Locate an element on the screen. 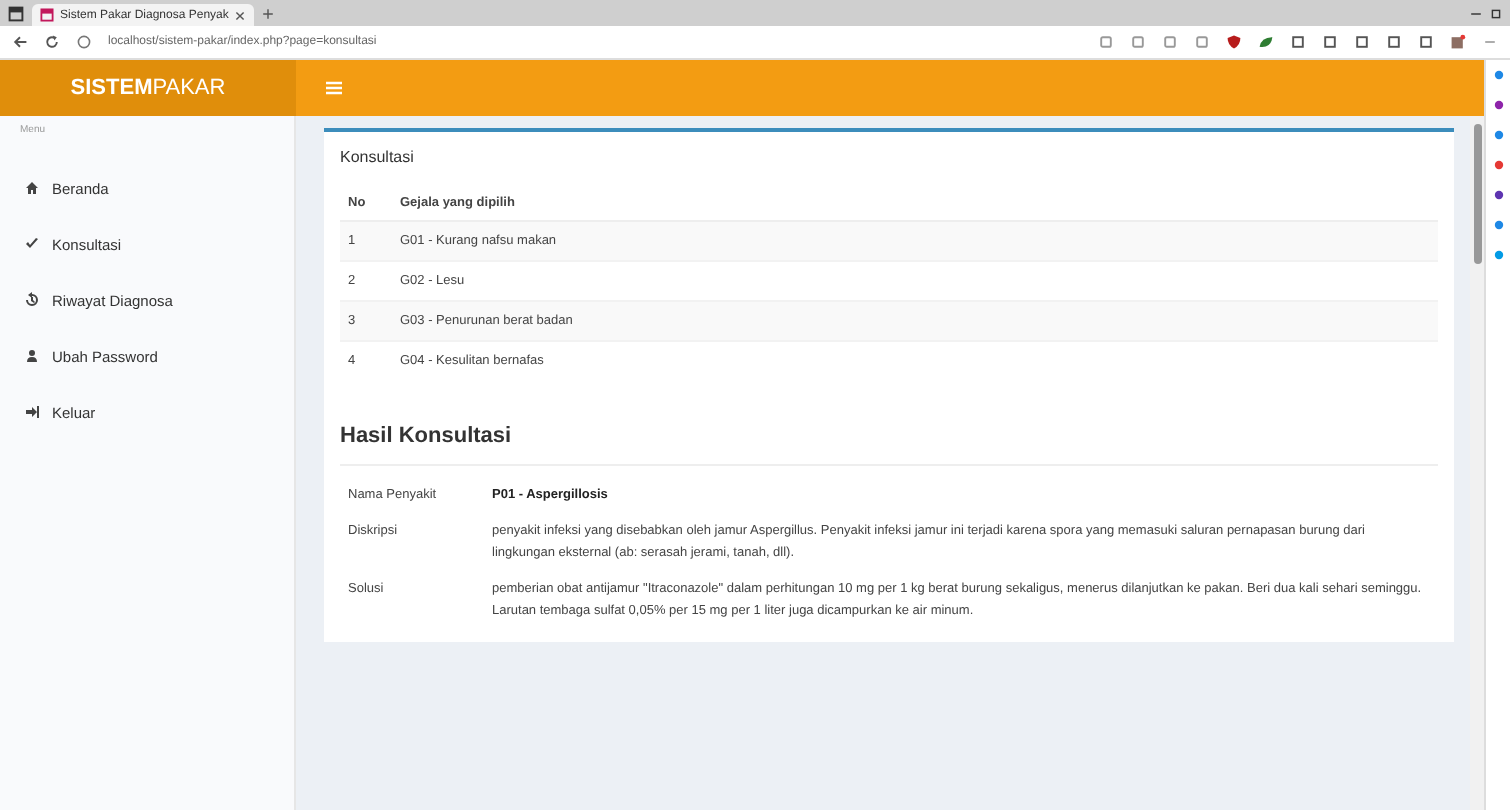 The image size is (1510, 810). maximize-icon is located at coordinates (1496, 13).